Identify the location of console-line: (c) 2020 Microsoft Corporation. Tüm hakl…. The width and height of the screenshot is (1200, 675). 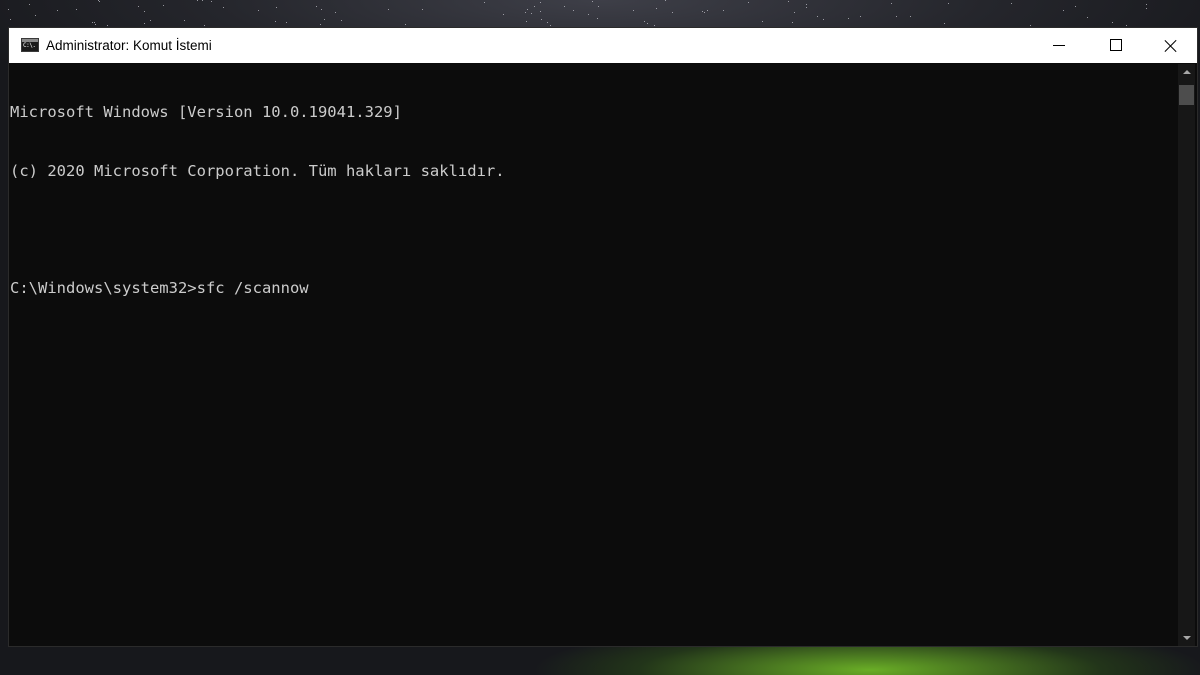
(257, 170).